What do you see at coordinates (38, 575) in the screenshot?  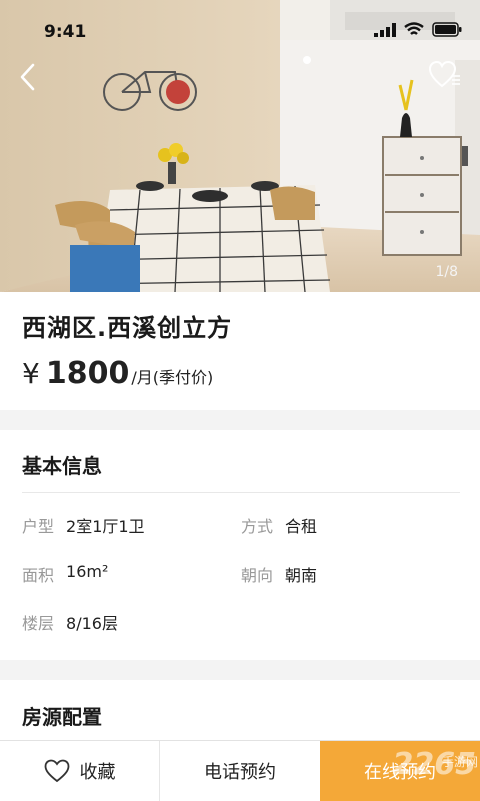 I see `info-label: 面积` at bounding box center [38, 575].